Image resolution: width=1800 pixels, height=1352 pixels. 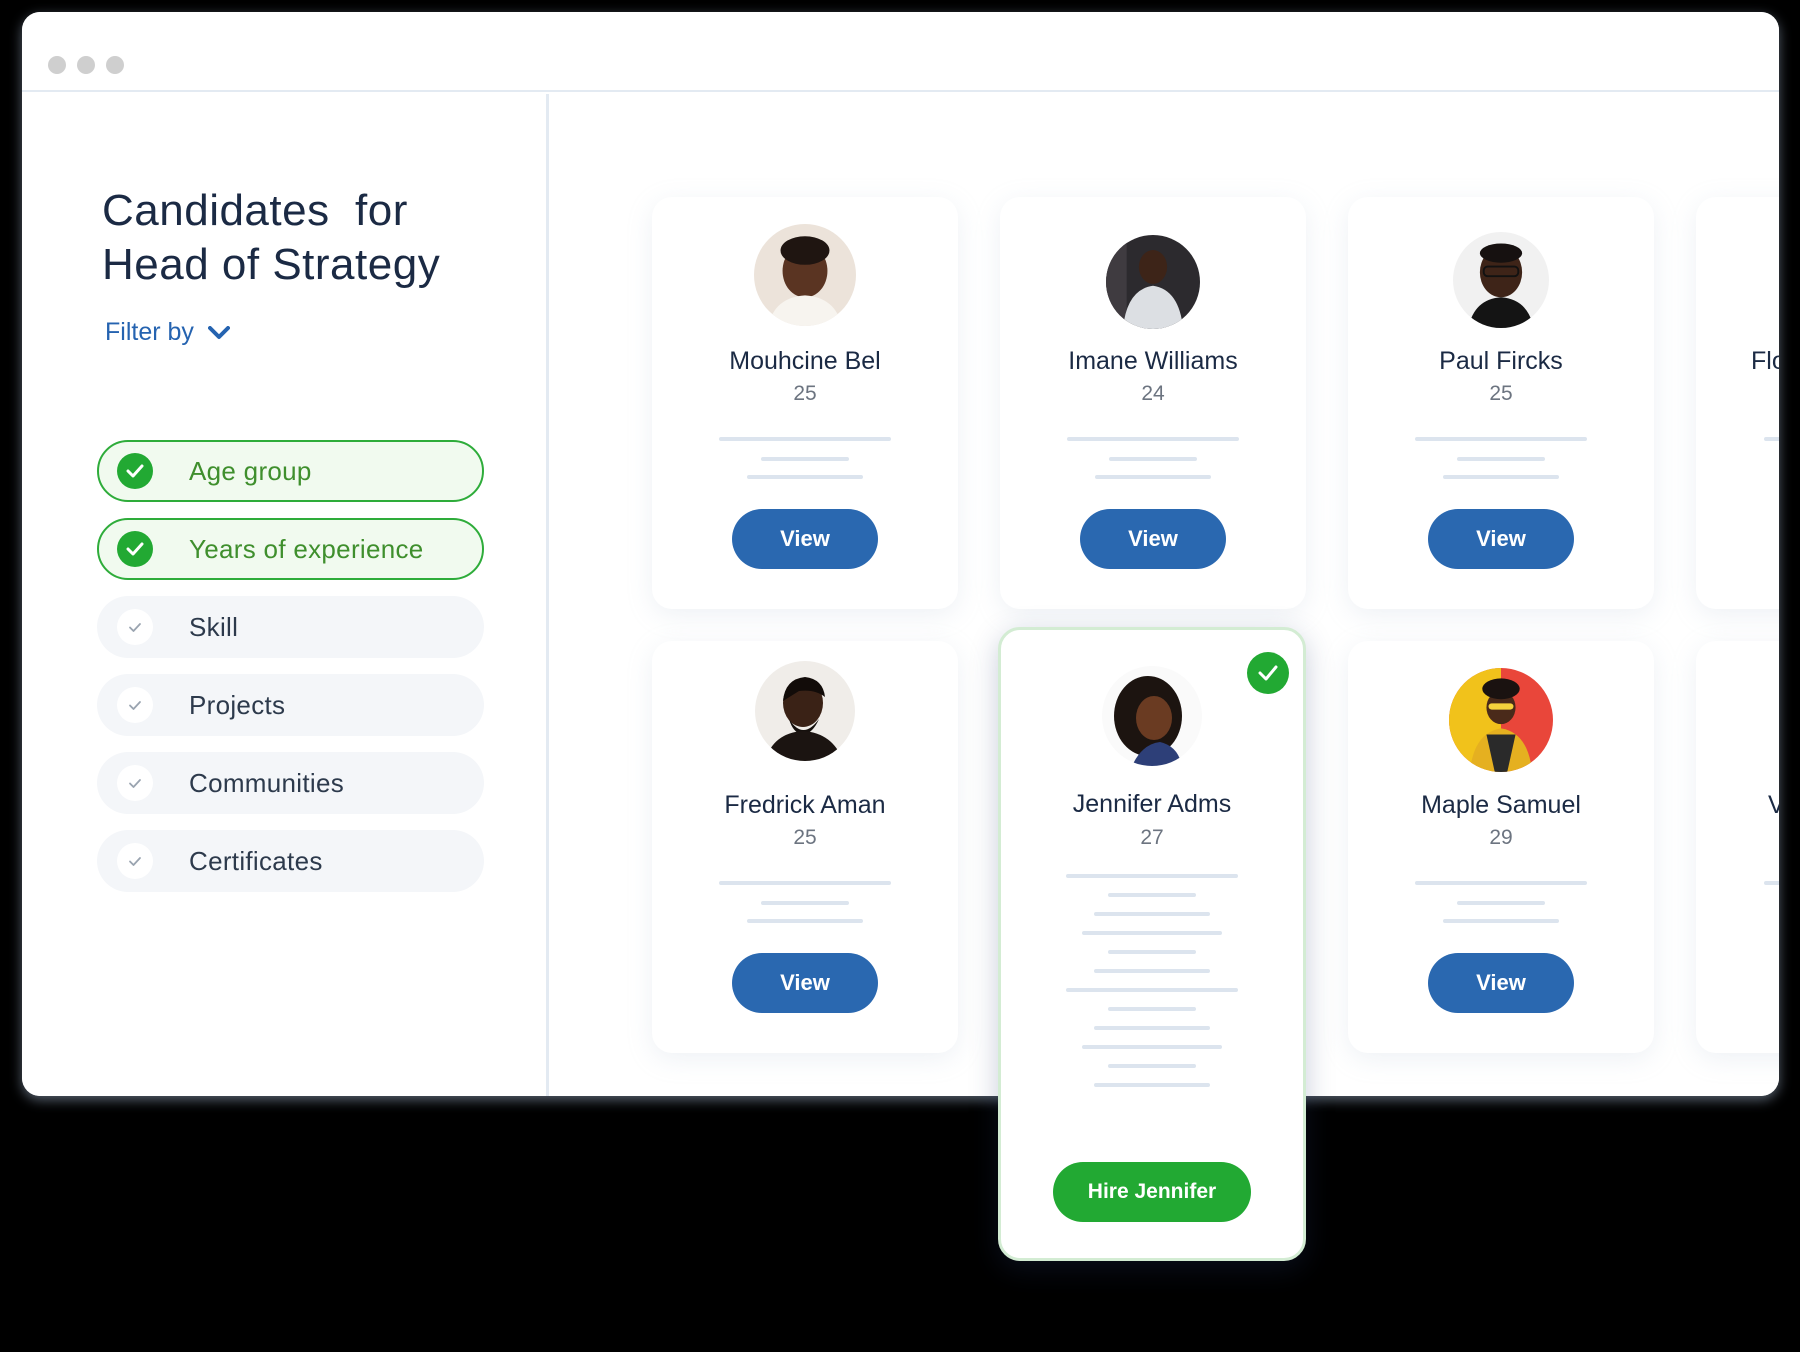 I want to click on candidate-name: Mouhcine Bel, so click(x=805, y=361).